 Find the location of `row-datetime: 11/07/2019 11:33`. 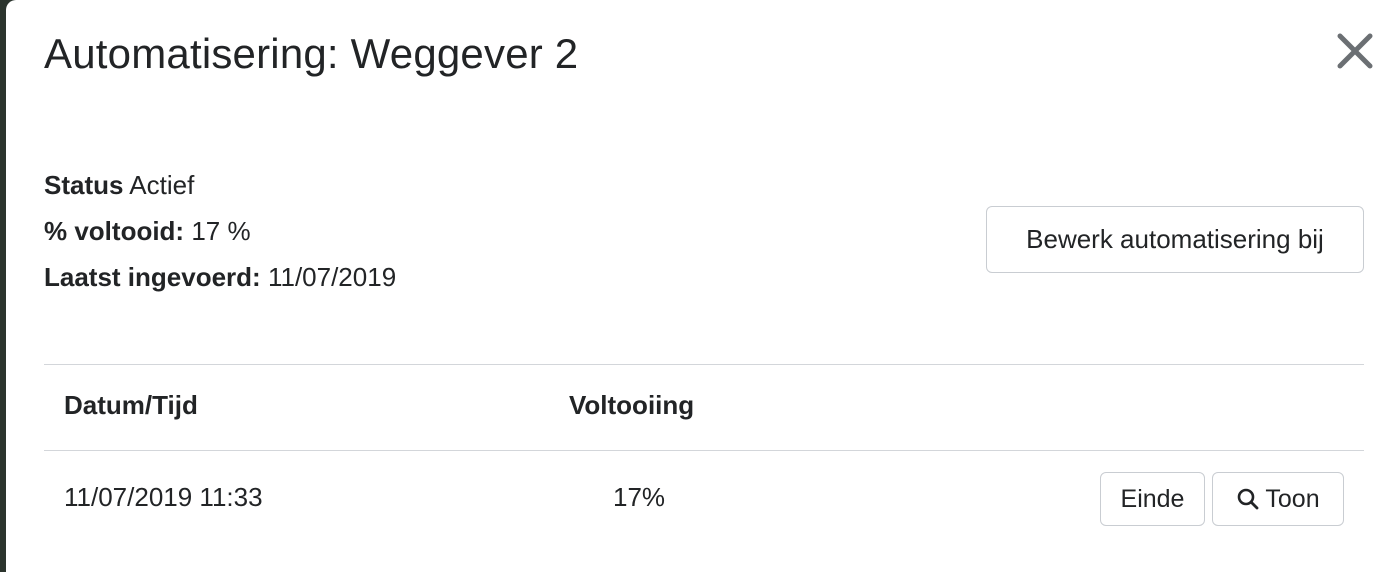

row-datetime: 11/07/2019 11:33 is located at coordinates (163, 497).